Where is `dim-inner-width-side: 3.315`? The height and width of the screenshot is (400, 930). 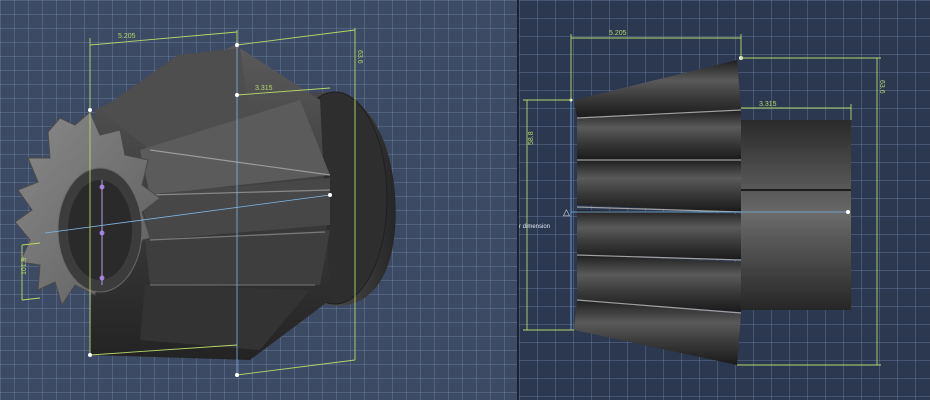 dim-inner-width-side: 3.315 is located at coordinates (768, 104).